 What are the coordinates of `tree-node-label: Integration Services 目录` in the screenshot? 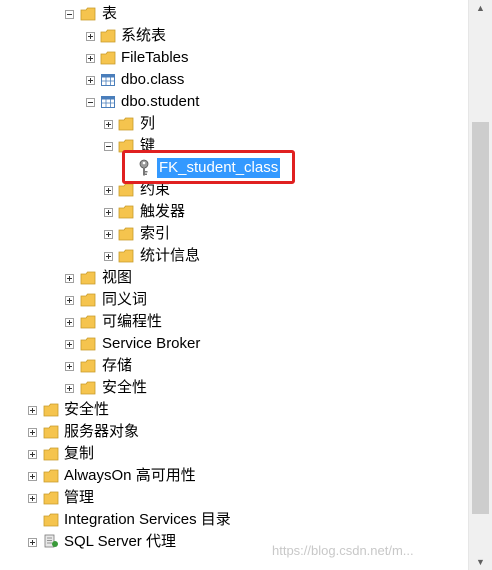 It's located at (147, 519).